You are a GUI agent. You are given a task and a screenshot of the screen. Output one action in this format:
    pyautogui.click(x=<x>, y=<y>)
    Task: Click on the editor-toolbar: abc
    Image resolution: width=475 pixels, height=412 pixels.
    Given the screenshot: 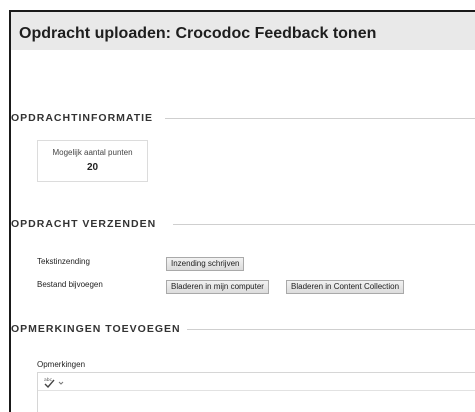 What is the action you would take?
    pyautogui.click(x=256, y=382)
    